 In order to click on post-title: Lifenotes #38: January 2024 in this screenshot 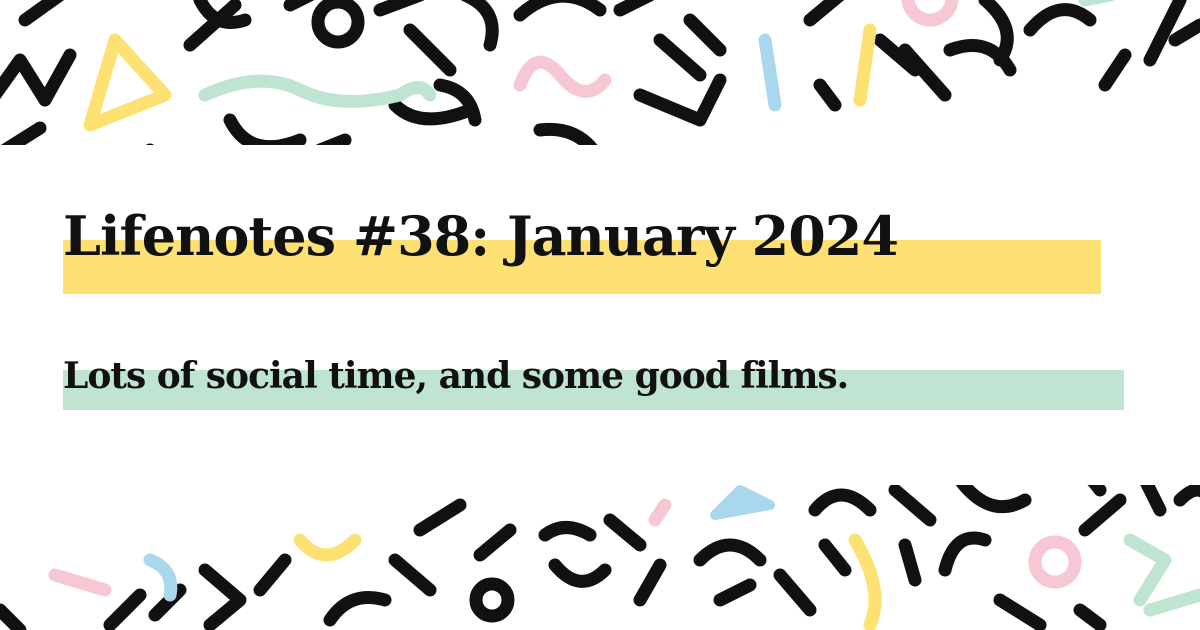, I will do `click(481, 236)`.